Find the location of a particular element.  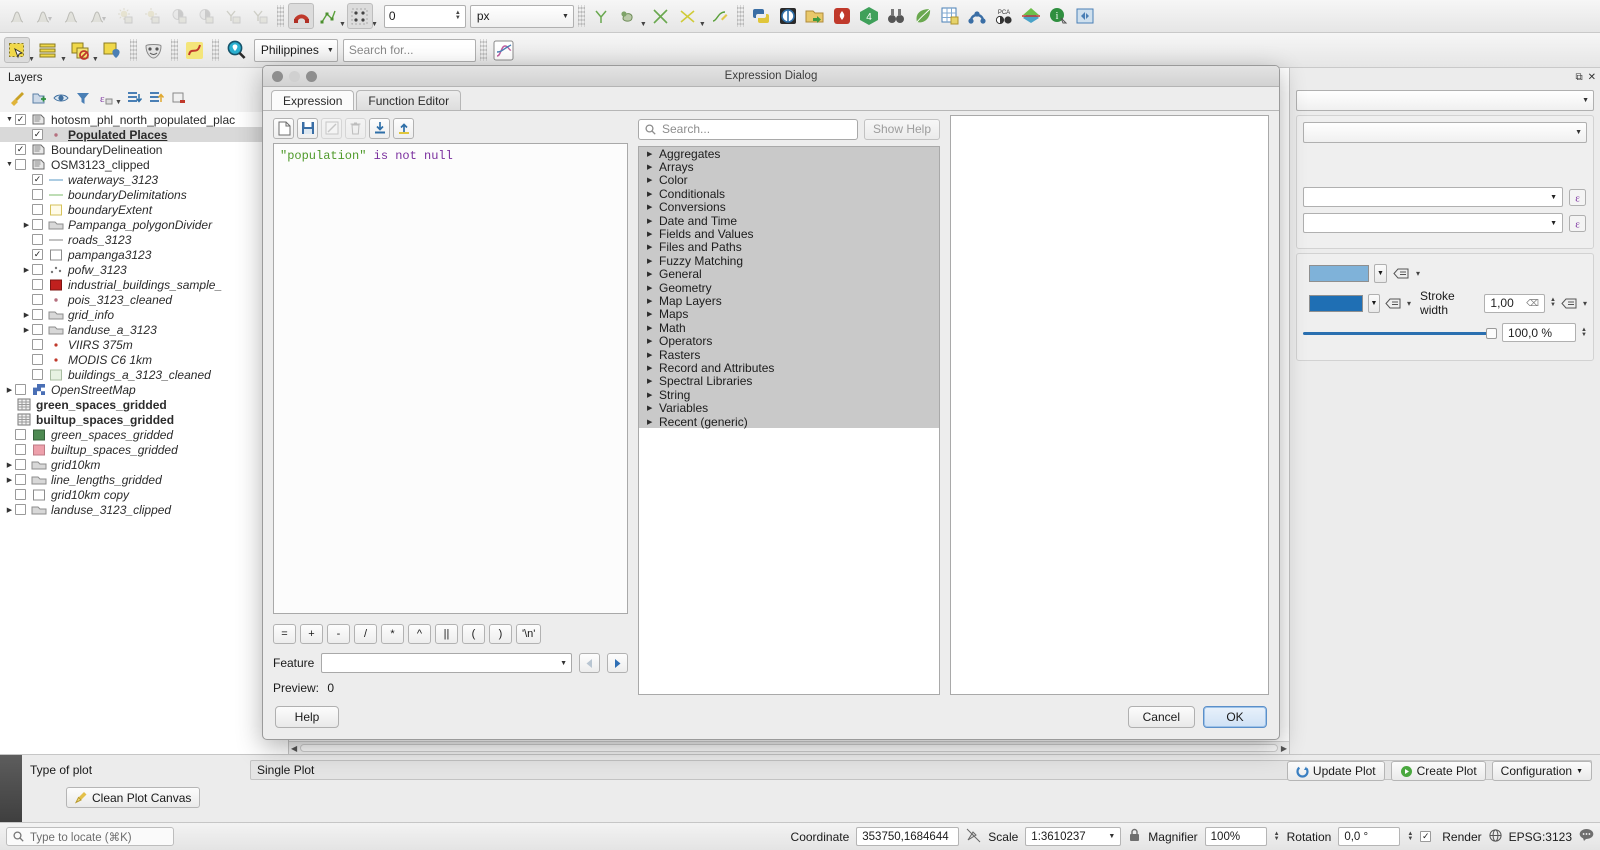

histogram-arrow-dim-icon is located at coordinates (44, 16).